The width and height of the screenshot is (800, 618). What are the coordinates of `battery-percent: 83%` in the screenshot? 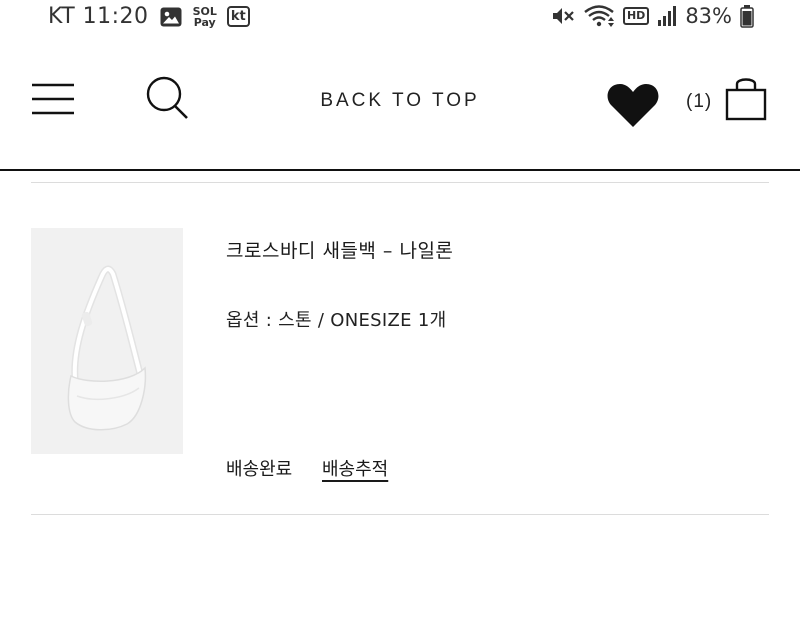 It's located at (708, 16).